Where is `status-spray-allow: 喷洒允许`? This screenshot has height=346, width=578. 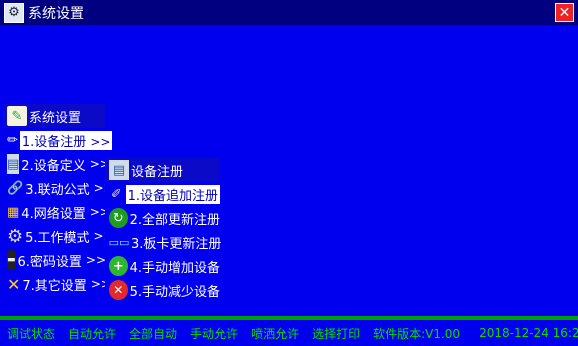 status-spray-allow: 喷洒允许 is located at coordinates (275, 333).